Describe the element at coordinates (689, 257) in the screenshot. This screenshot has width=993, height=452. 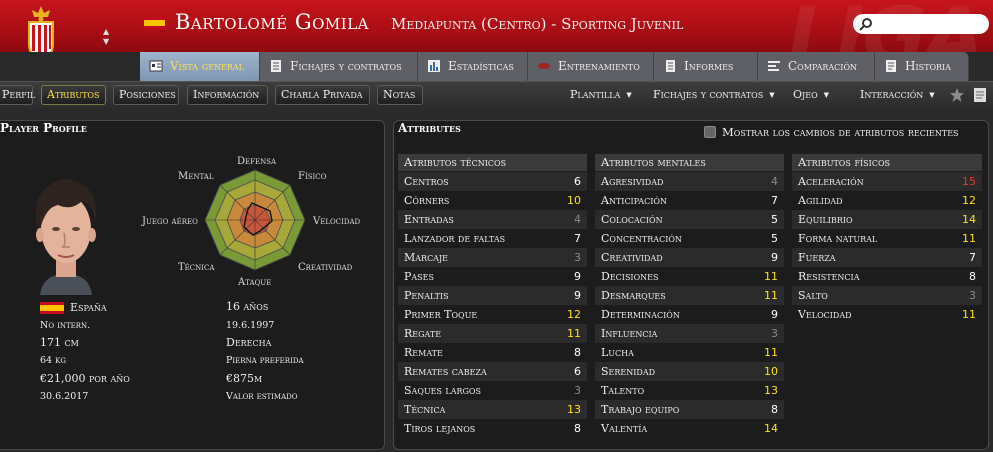
I see `attribute-row: Creatividad 9` at that location.